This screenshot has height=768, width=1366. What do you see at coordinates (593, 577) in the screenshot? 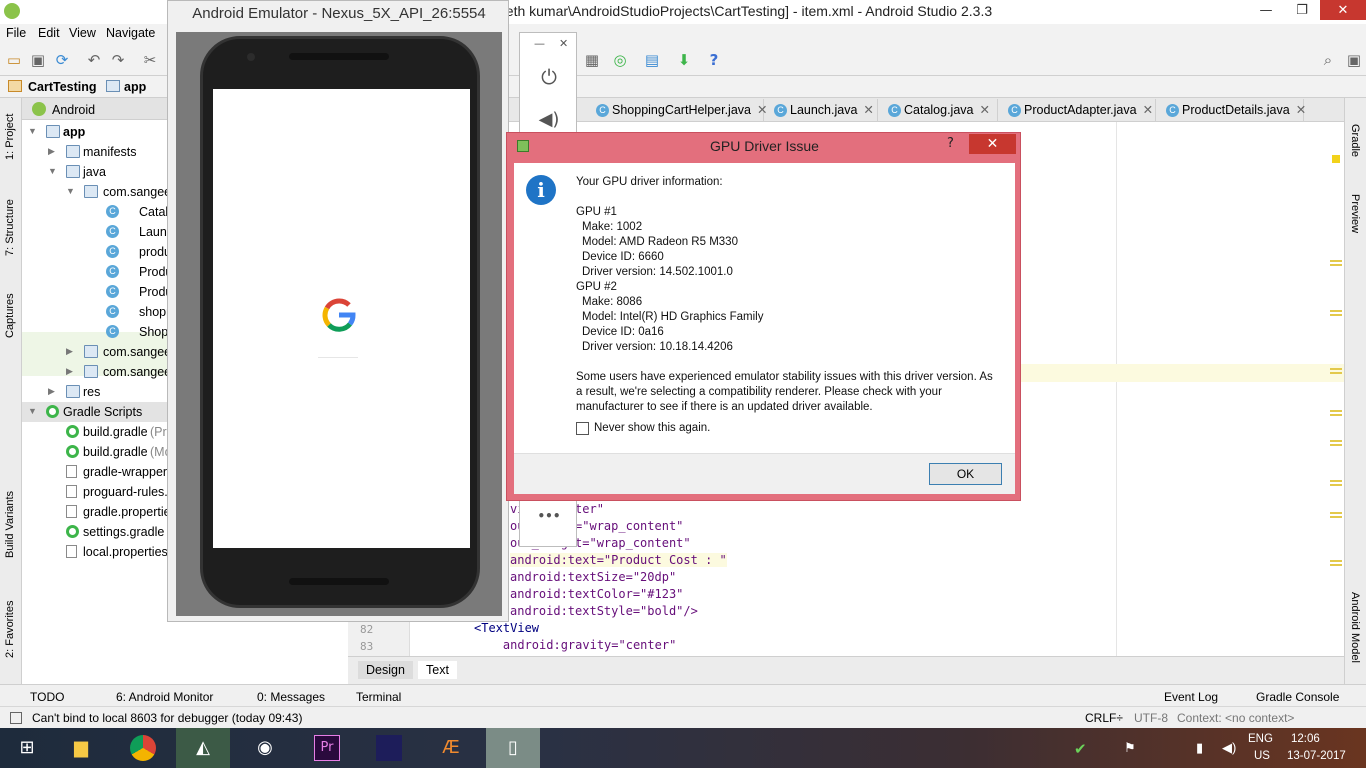
I see `code-line: android:textSize="20dp"` at bounding box center [593, 577].